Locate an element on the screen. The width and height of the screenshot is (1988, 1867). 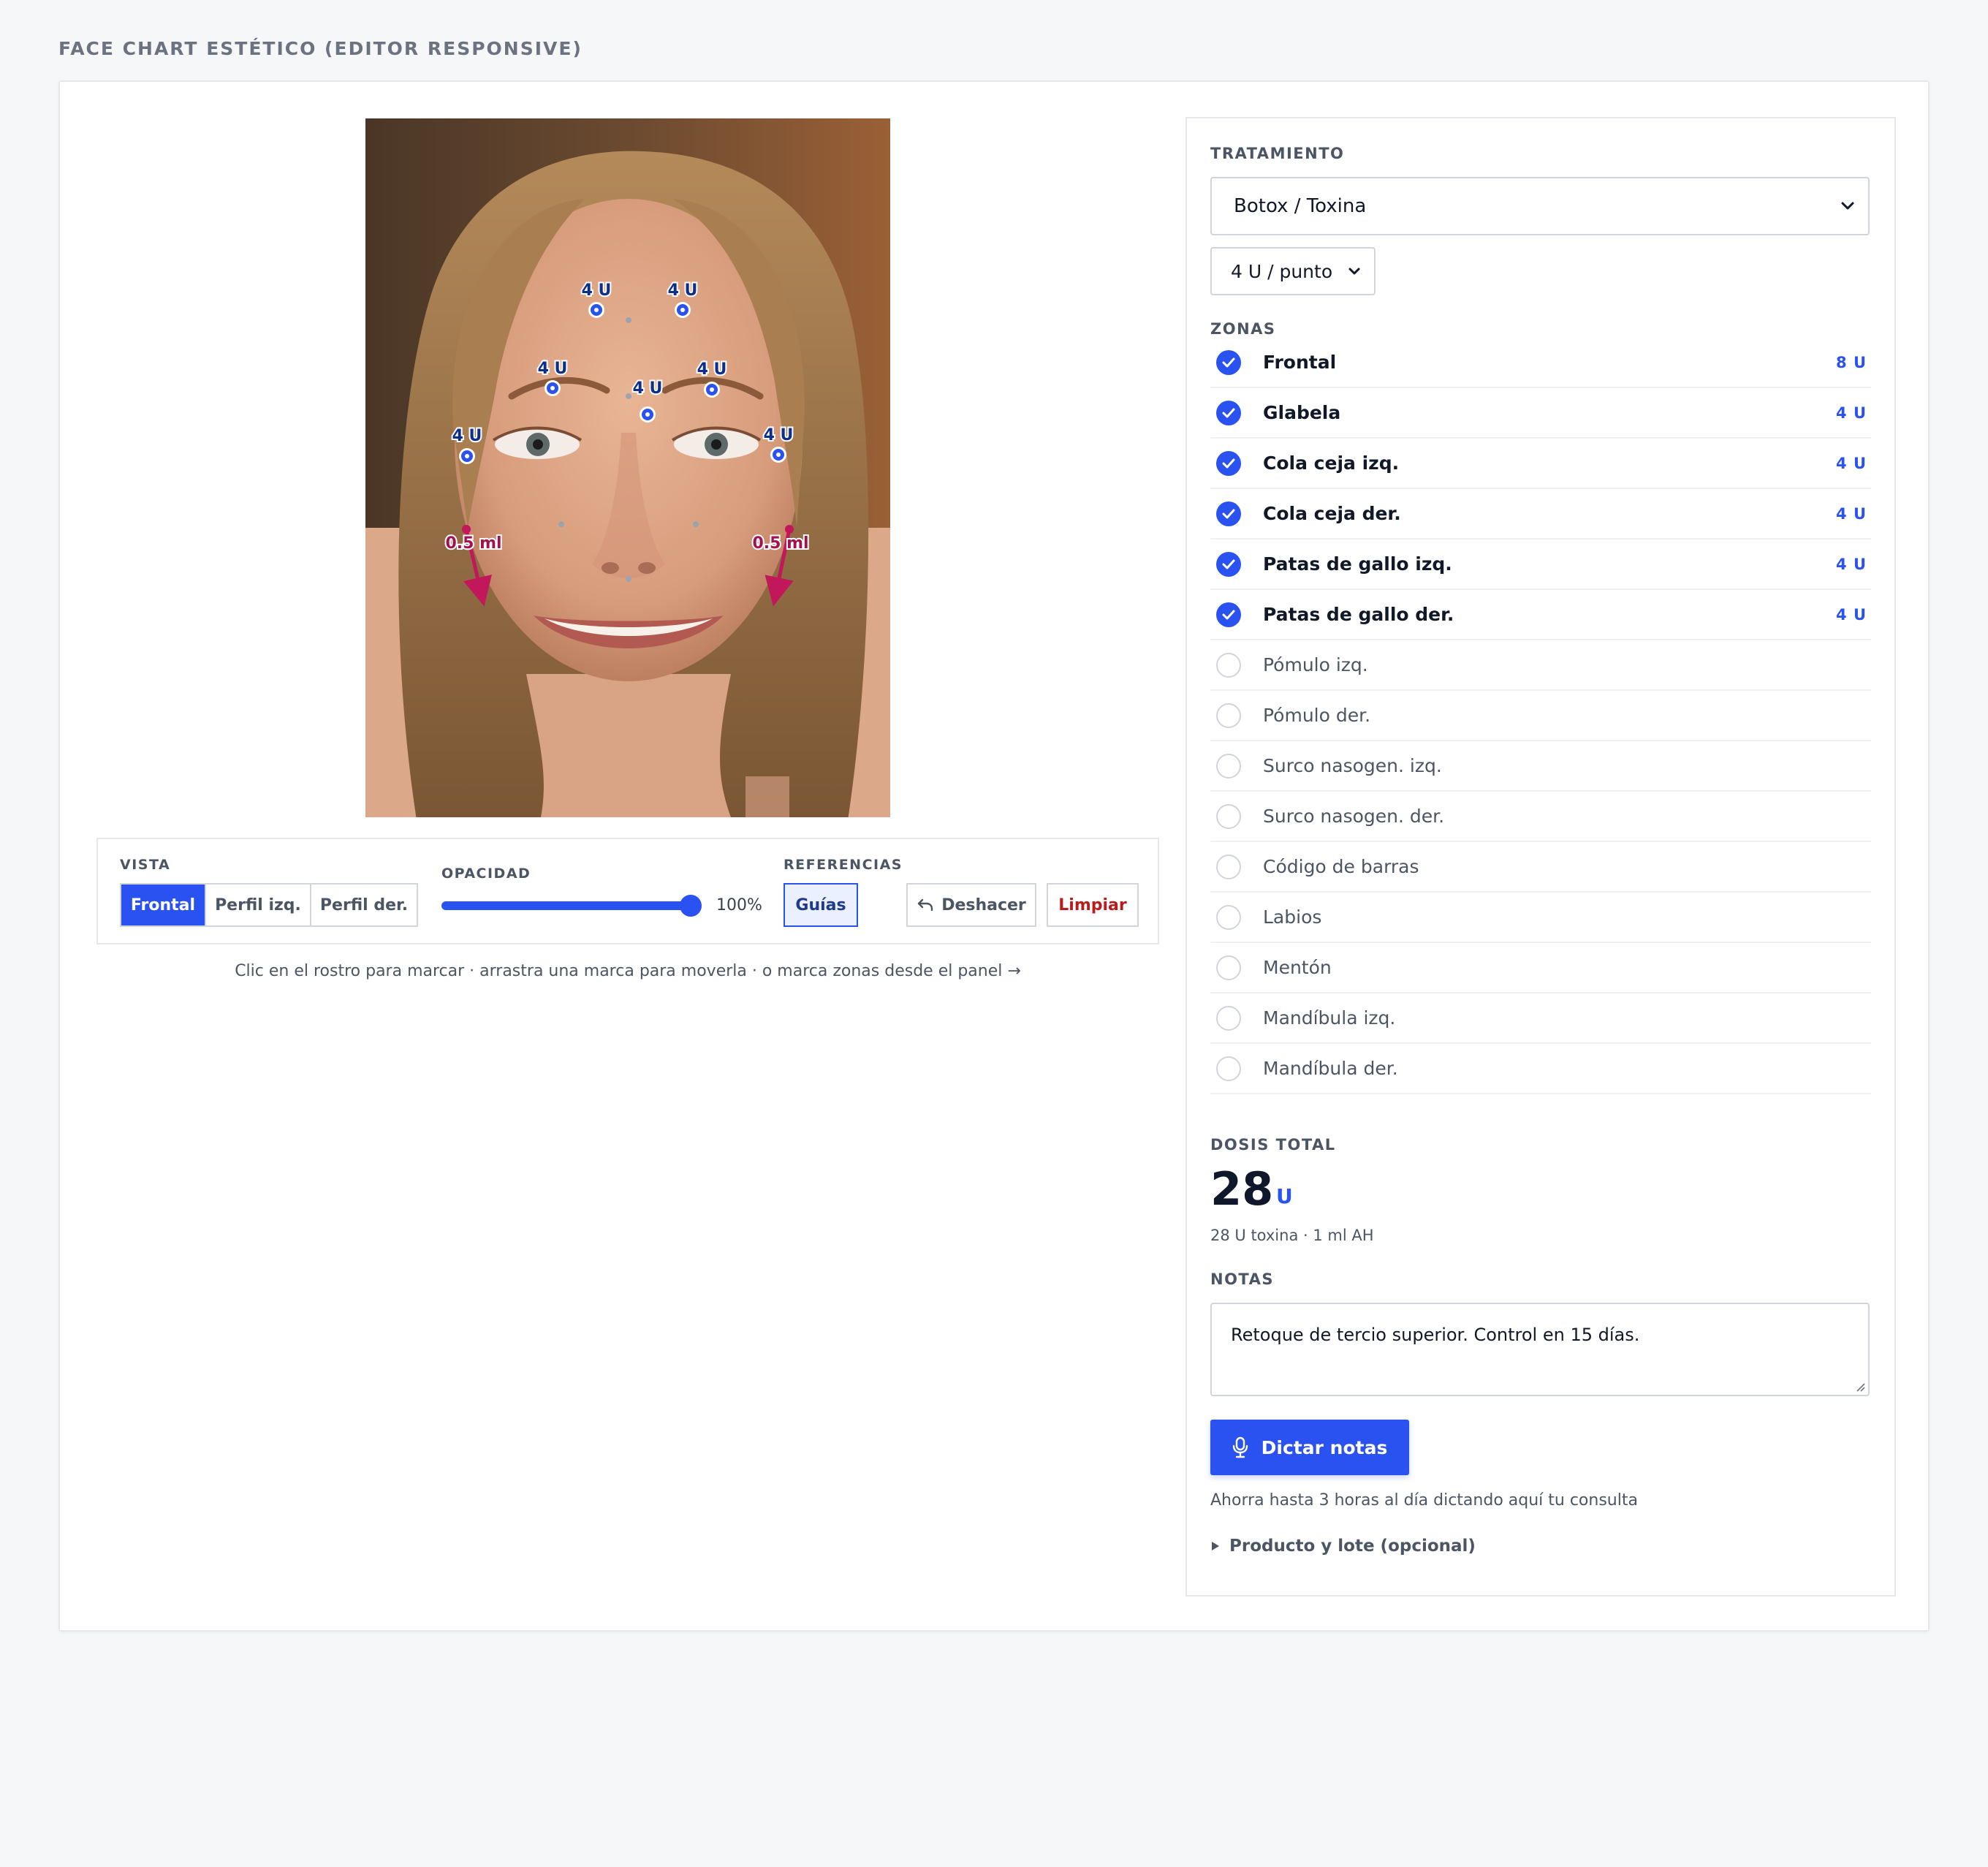
zone-name: Pómulo der. is located at coordinates (1317, 715).